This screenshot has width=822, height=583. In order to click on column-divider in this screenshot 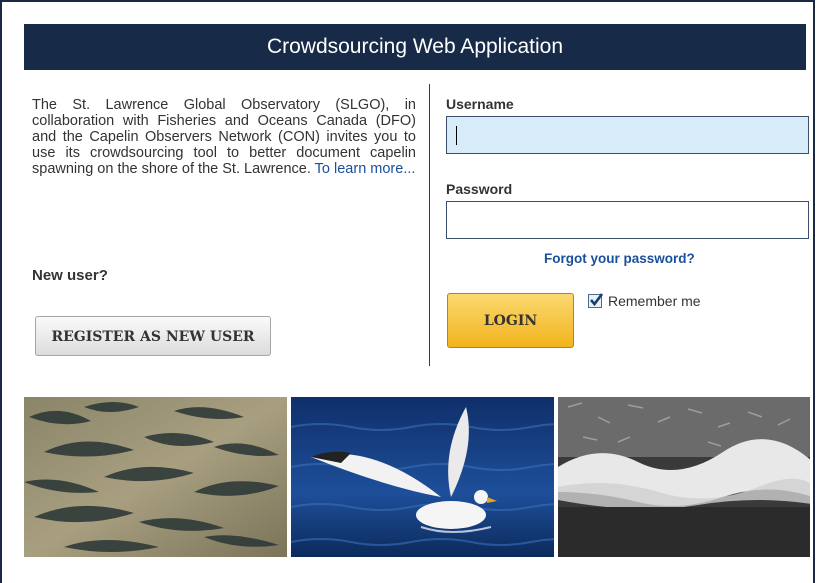, I will do `click(429, 225)`.